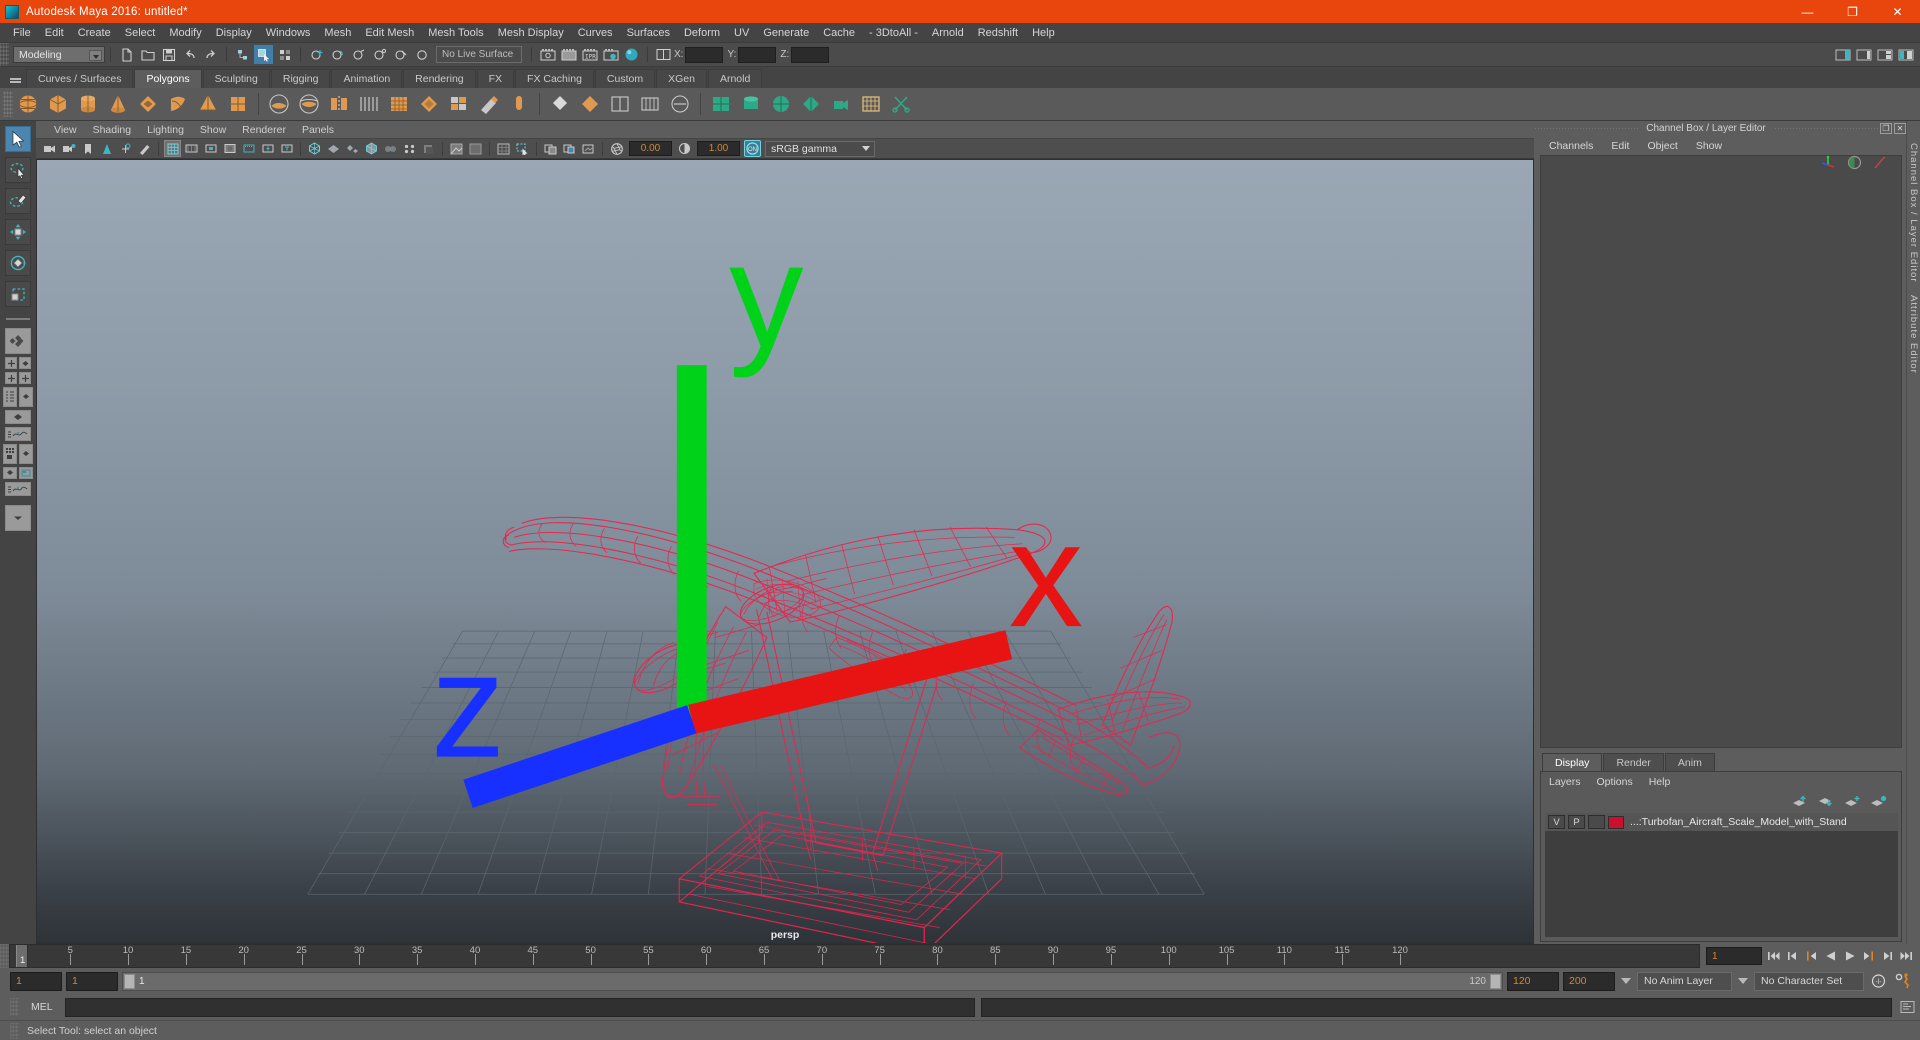 The height and width of the screenshot is (1040, 1920). I want to click on render-view-layout-button, so click(26, 473).